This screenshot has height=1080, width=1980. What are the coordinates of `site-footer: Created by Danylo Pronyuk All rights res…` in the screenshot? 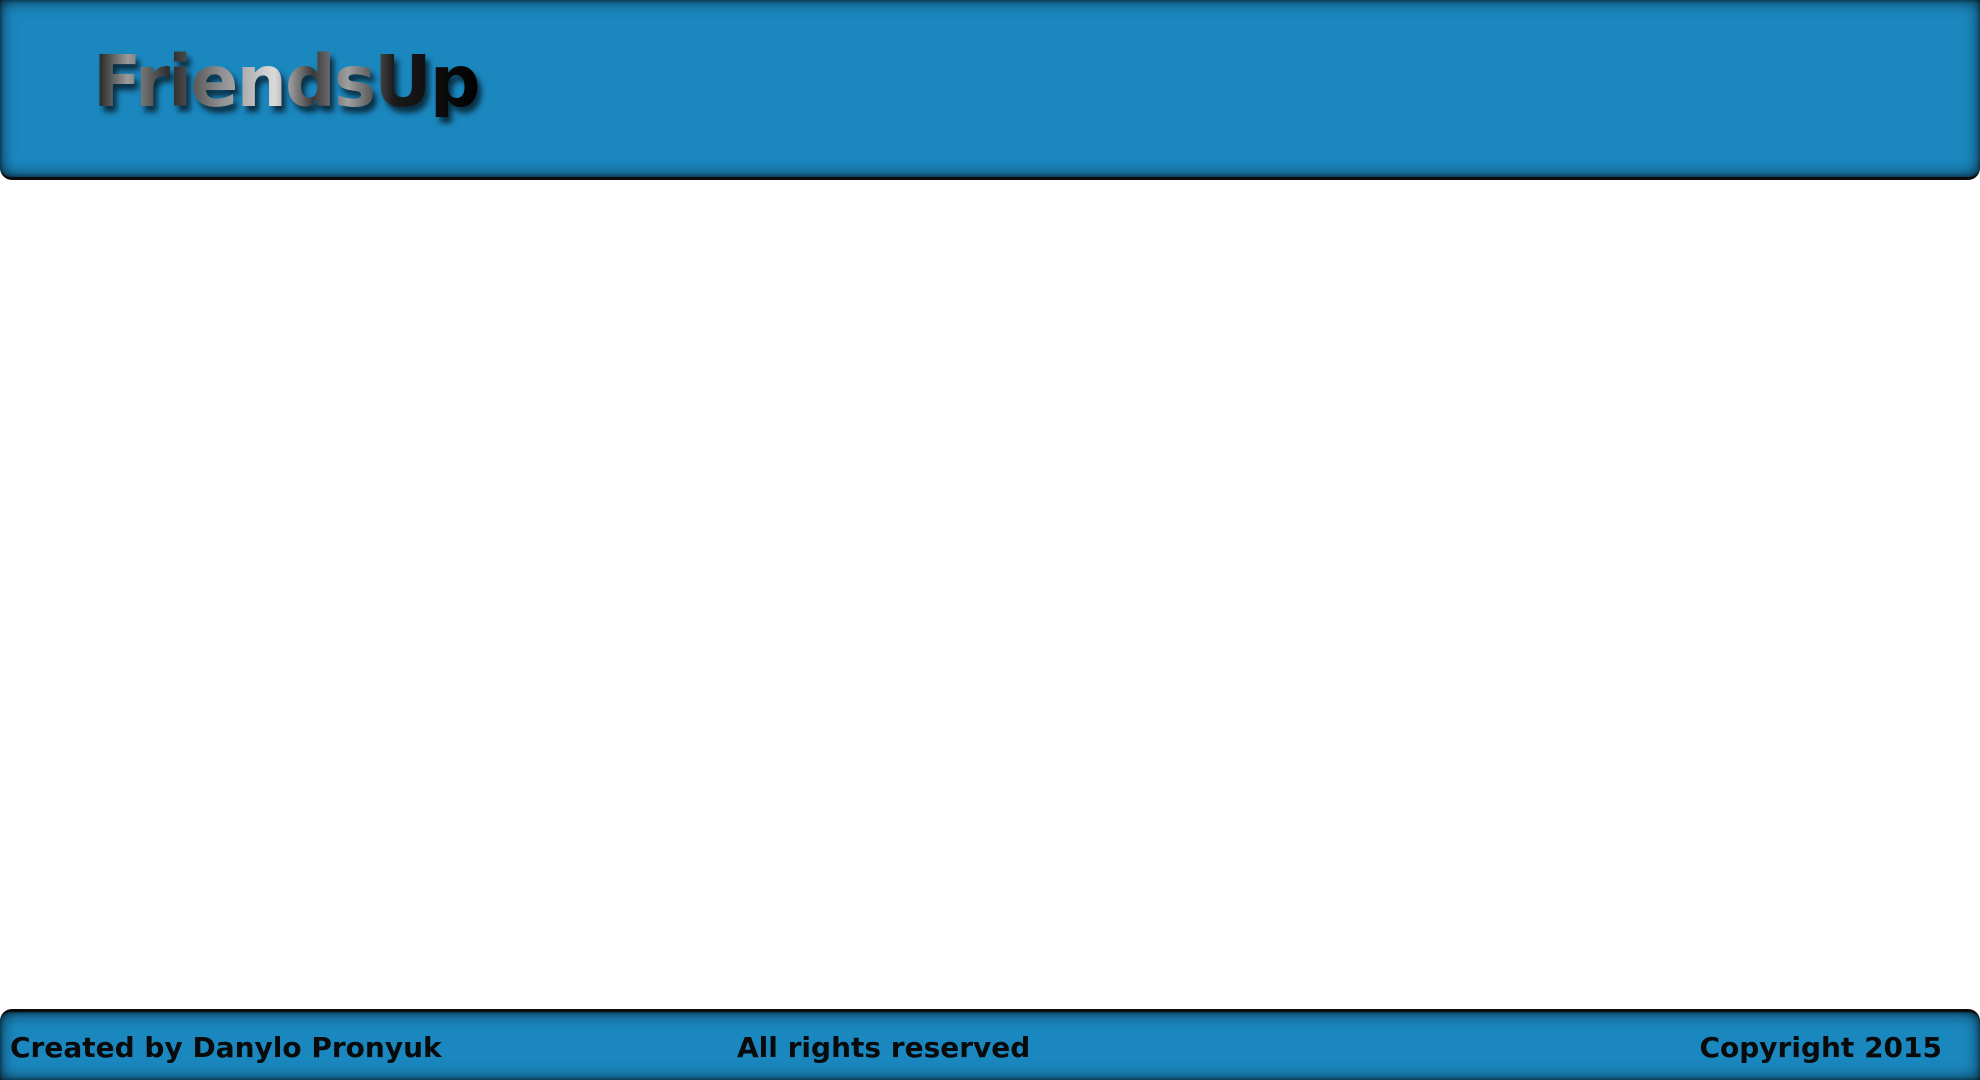 It's located at (990, 1044).